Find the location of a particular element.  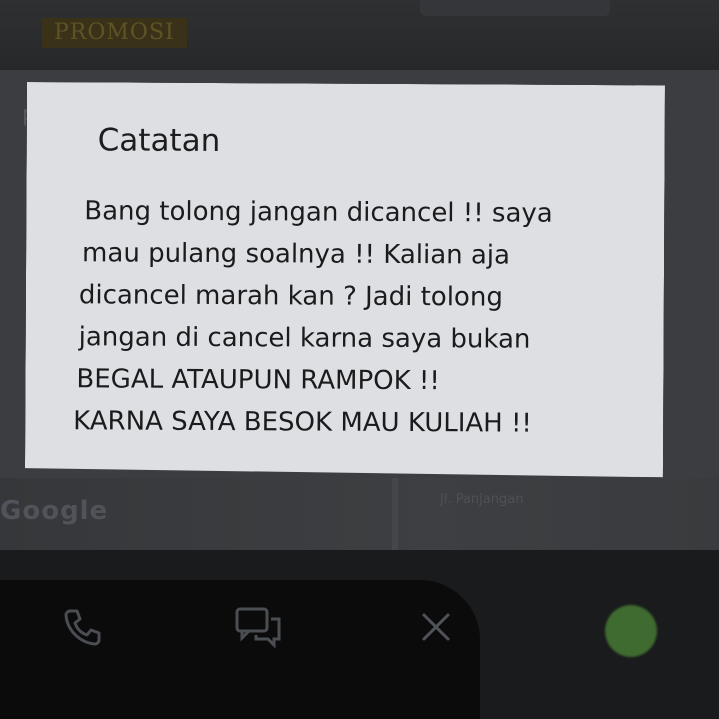

note-line: Bang tolong jangan dicancel !! saya is located at coordinates (318, 212).